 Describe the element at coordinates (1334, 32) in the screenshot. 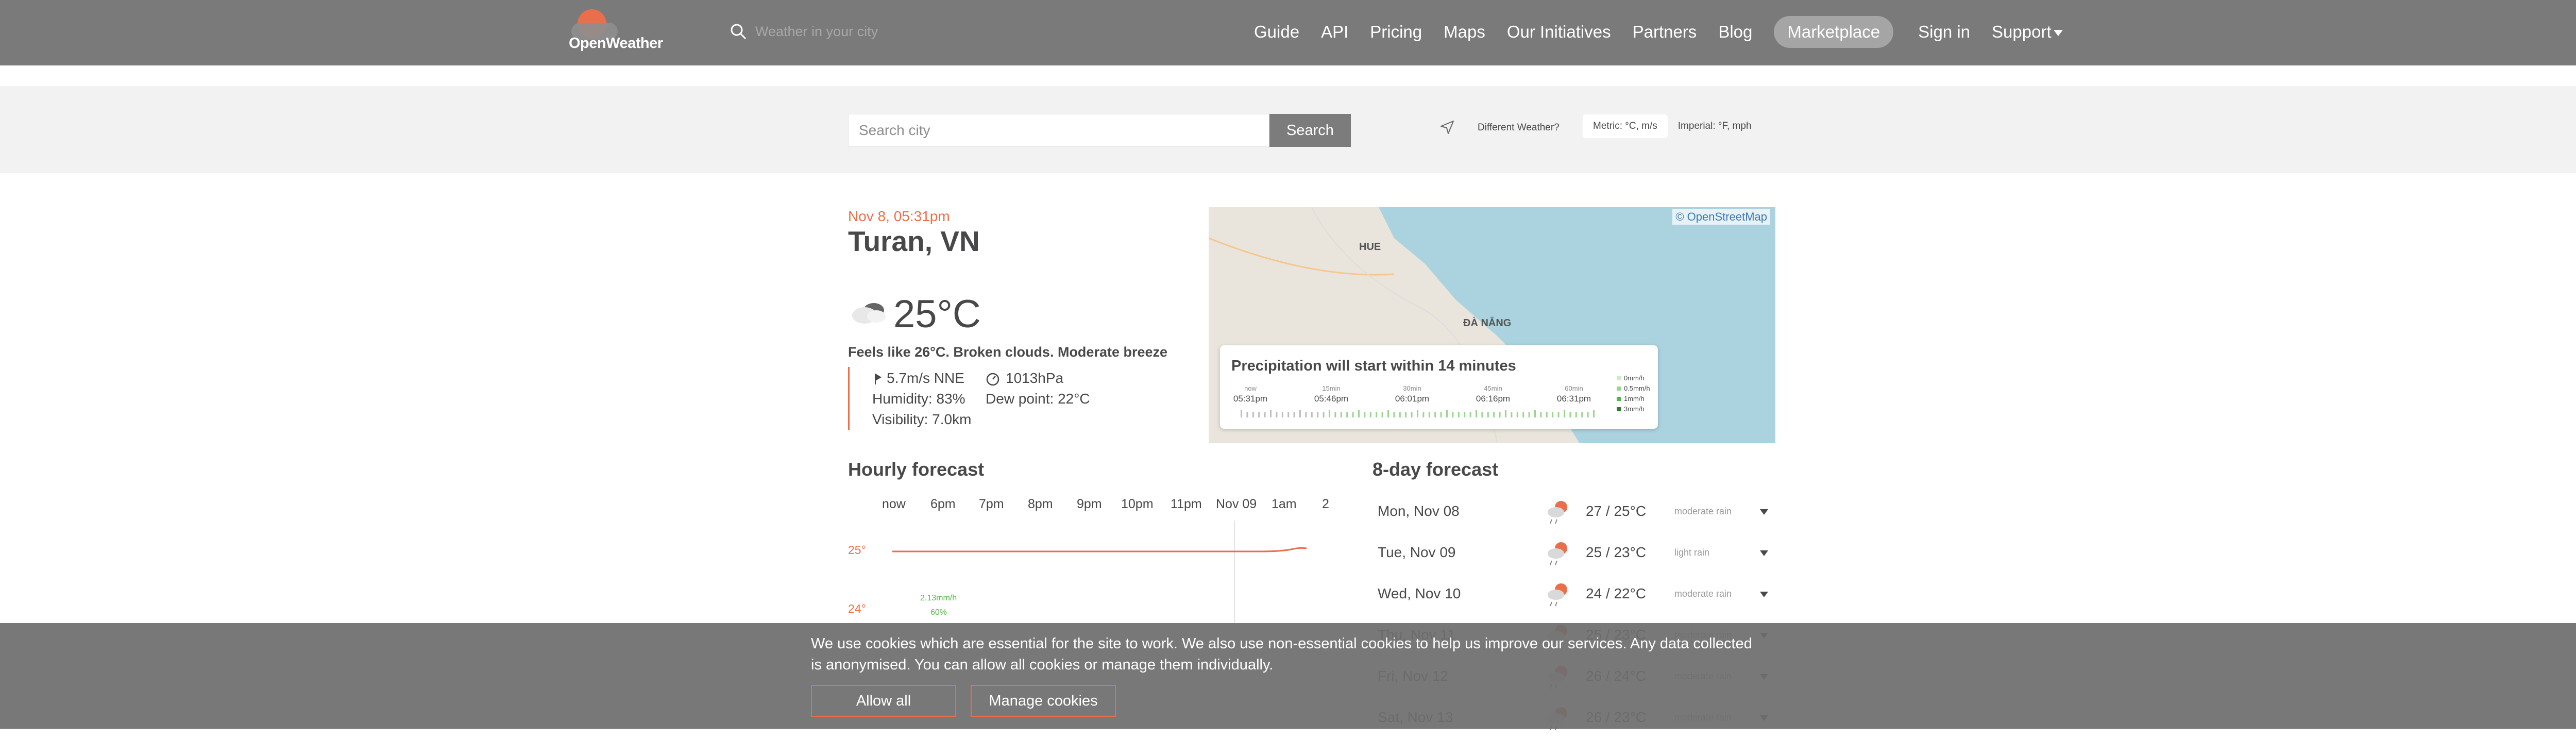

I see `nav-api: API` at that location.